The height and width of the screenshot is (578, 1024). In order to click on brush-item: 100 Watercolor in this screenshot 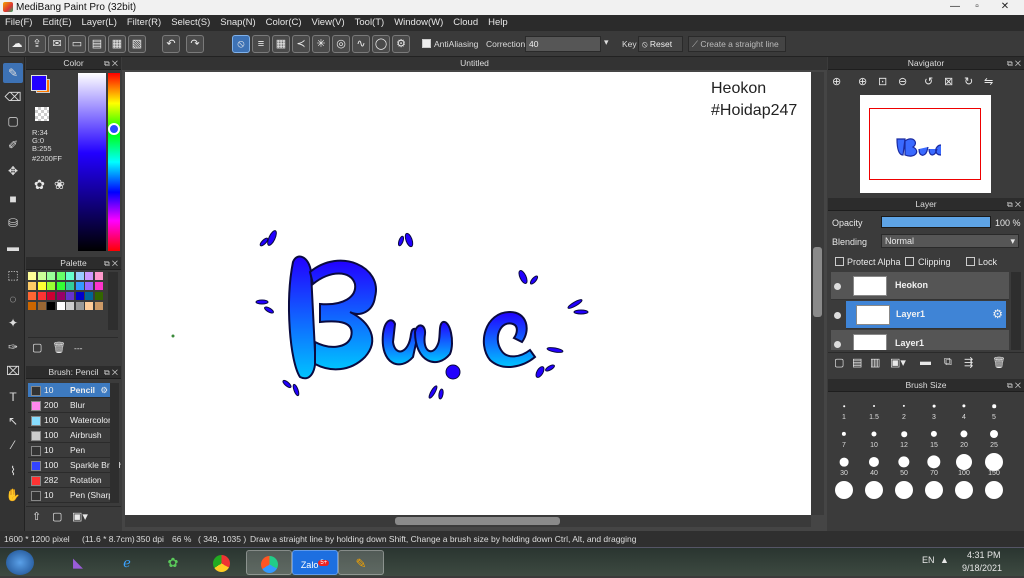, I will do `click(69, 420)`.